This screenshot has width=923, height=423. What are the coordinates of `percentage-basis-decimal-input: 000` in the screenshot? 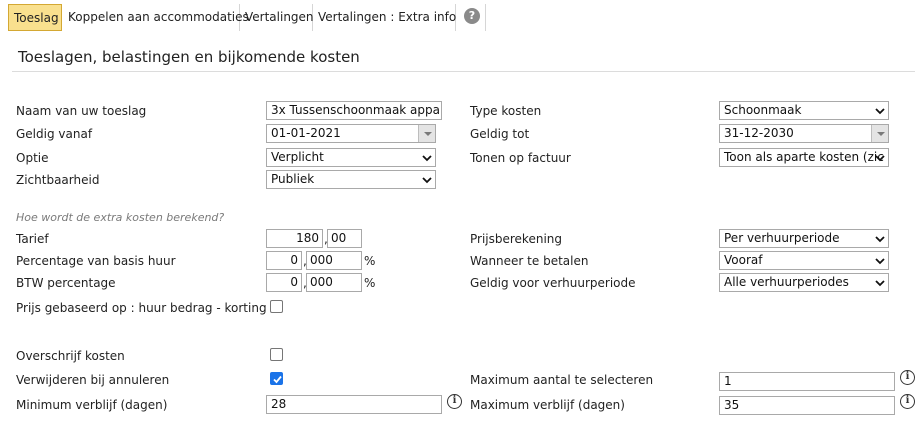 It's located at (334, 260).